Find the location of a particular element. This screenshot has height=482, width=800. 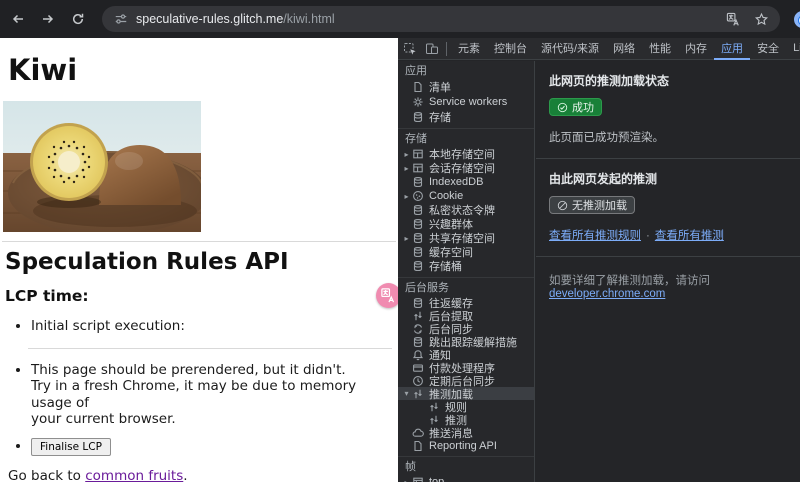

panel-divider is located at coordinates (668, 256).